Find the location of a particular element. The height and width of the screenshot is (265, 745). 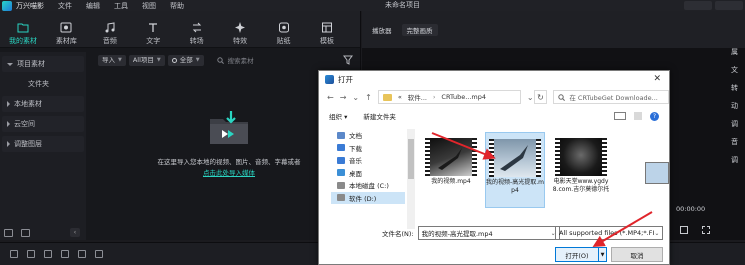

sidebar-item-label: 项目素材 is located at coordinates (31, 64).